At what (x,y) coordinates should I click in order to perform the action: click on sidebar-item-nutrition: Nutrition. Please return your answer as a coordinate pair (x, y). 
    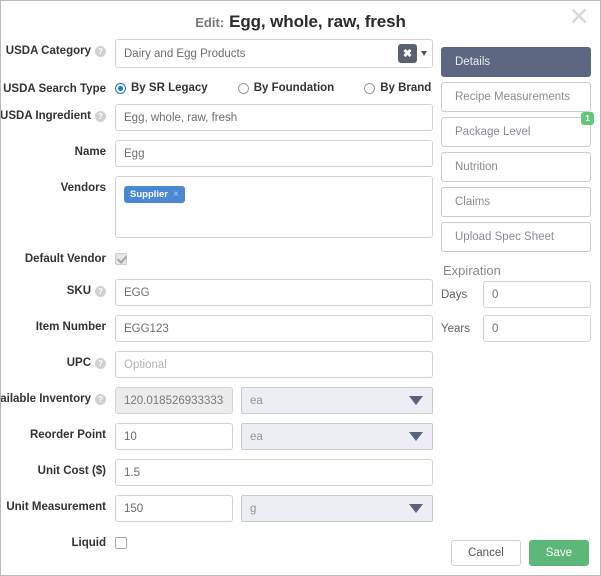
    Looking at the image, I should click on (516, 167).